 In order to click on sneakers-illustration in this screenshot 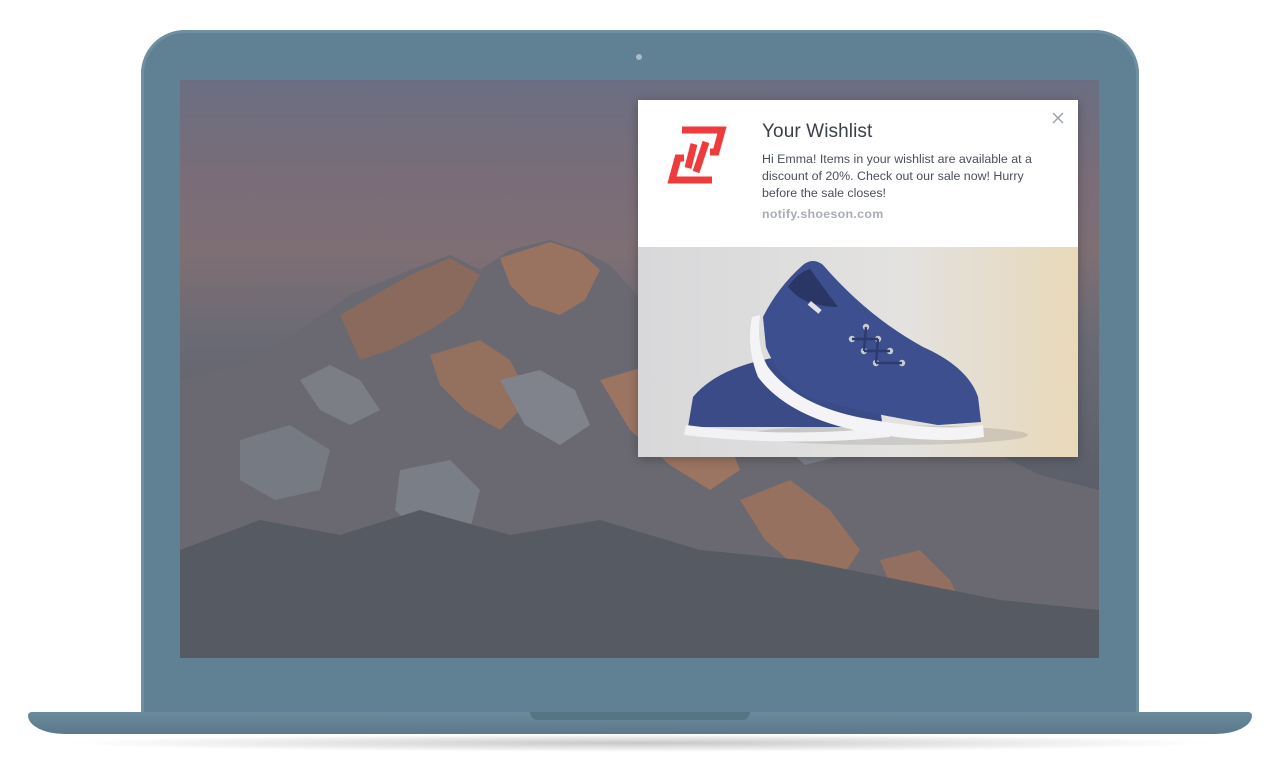, I will do `click(856, 353)`.